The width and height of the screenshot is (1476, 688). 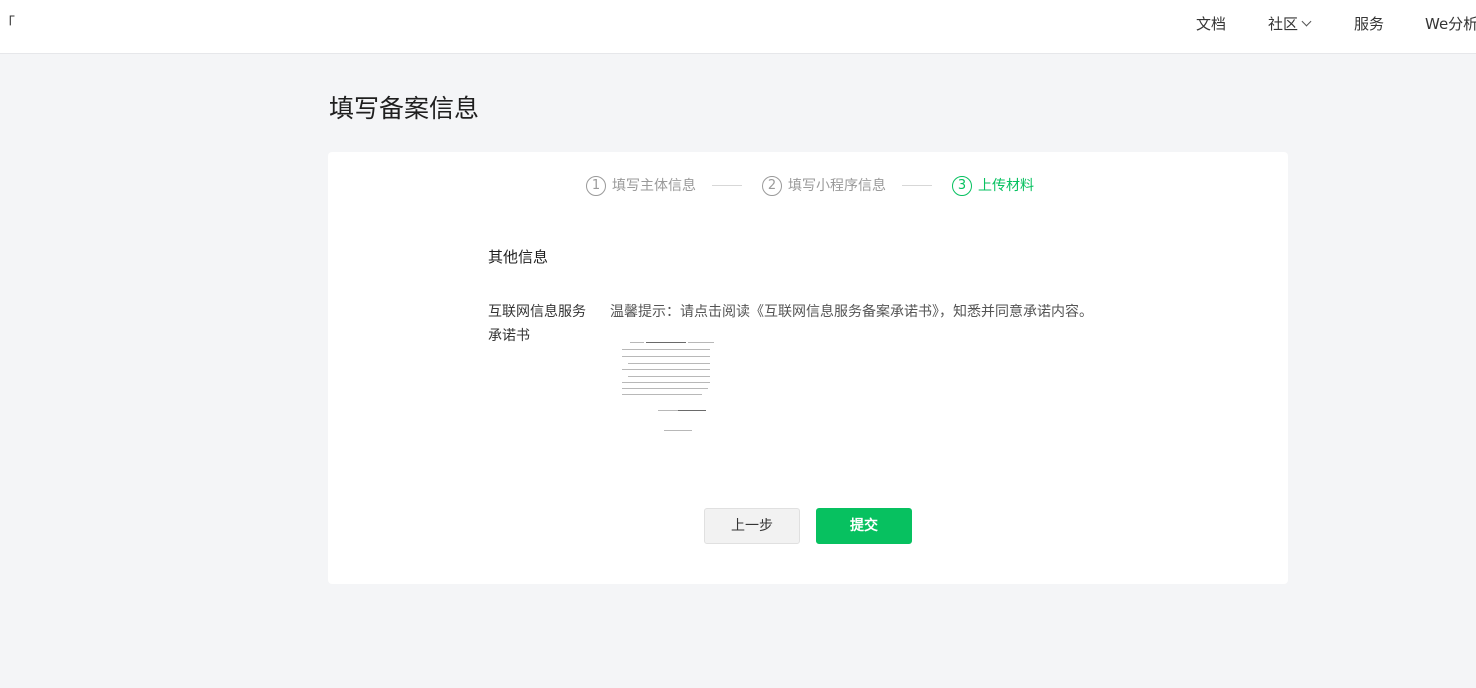 What do you see at coordinates (668, 387) in the screenshot?
I see `commitment-document-thumbnail` at bounding box center [668, 387].